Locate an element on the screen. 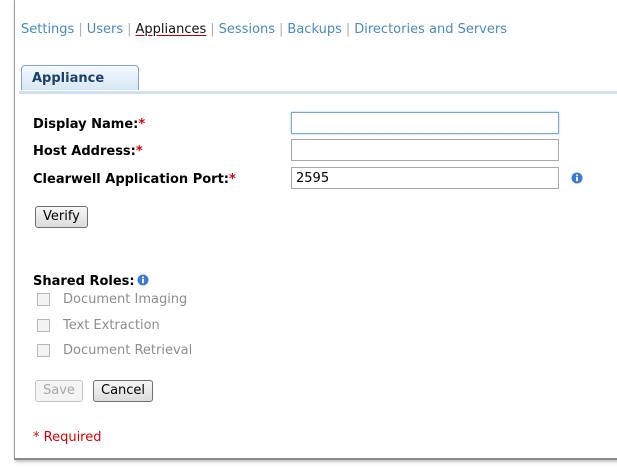  tab-strip: Appliance is located at coordinates (318, 78).